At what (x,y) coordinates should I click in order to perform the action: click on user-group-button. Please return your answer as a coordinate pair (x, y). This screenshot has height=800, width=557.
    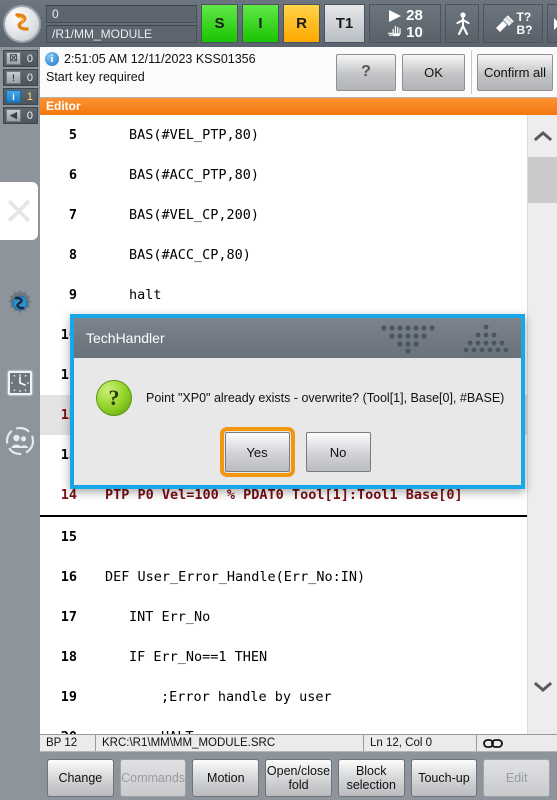
    Looking at the image, I should click on (20, 441).